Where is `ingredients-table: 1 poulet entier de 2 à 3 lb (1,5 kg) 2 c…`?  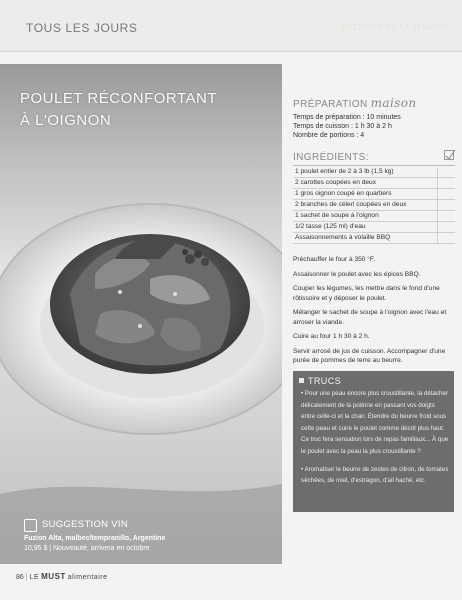 ingredients-table: 1 poulet entier de 2 à 3 lb (1,5 kg) 2 c… is located at coordinates (374, 205).